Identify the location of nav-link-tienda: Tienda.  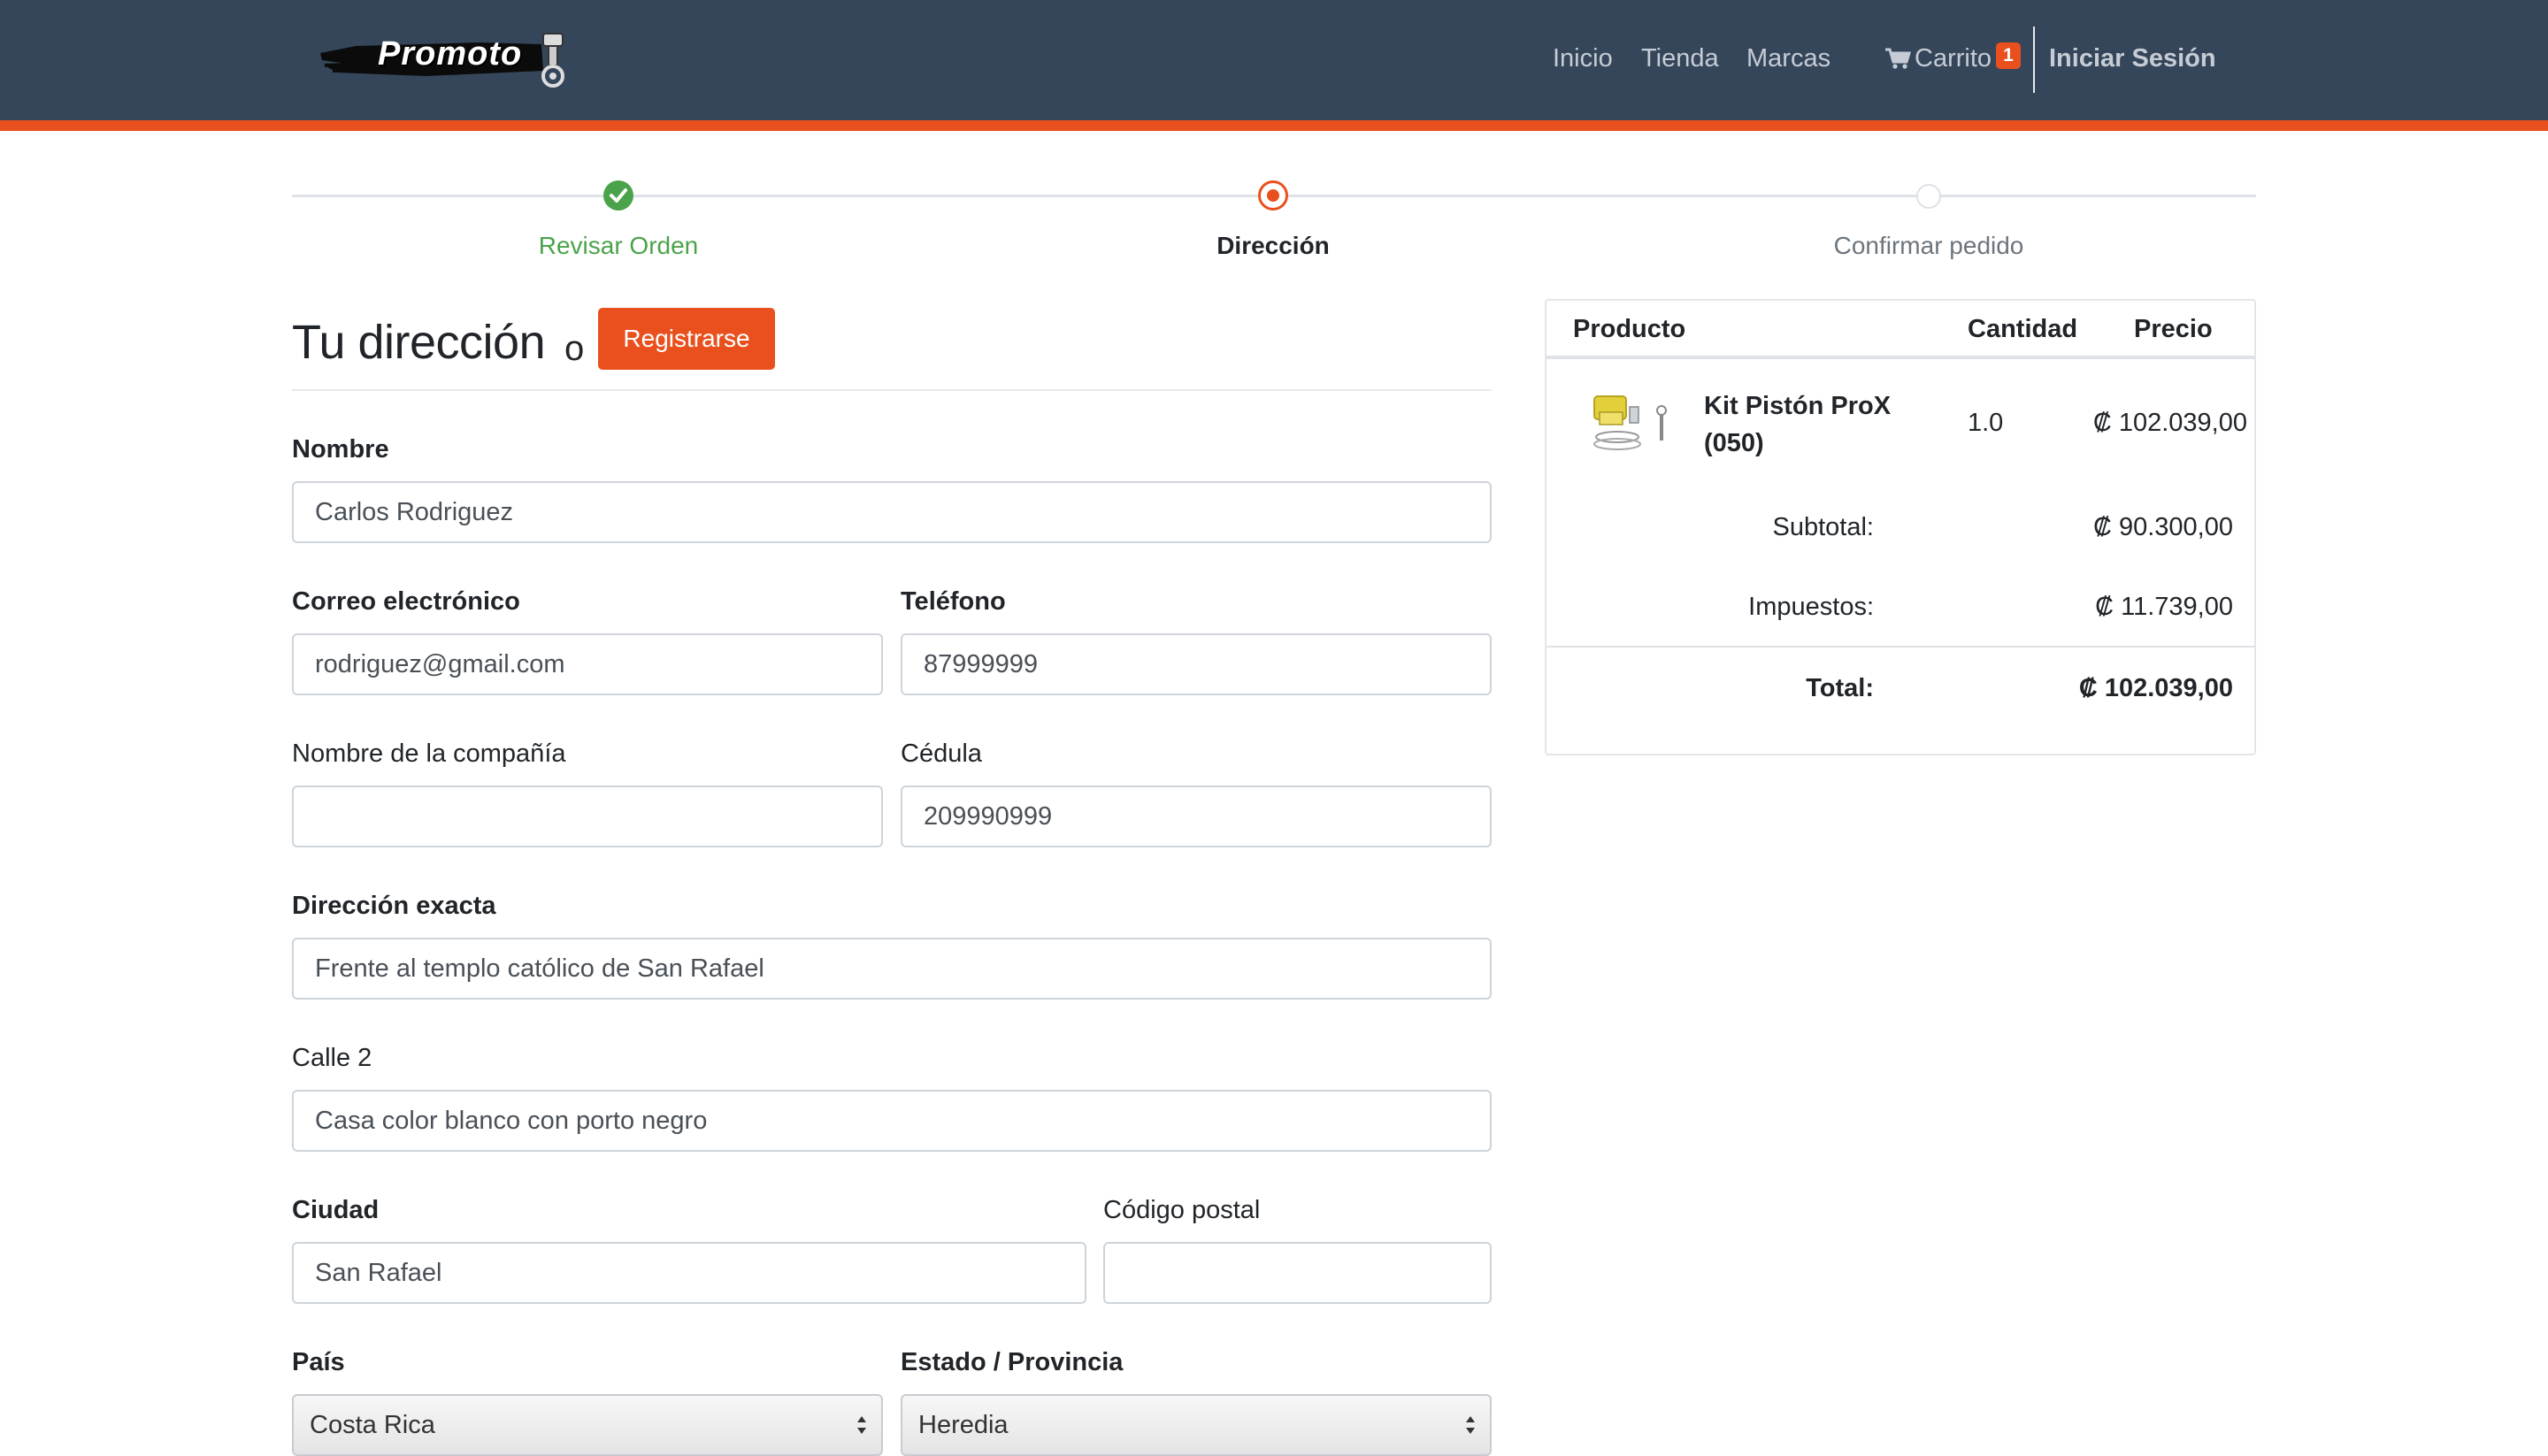
(1680, 58).